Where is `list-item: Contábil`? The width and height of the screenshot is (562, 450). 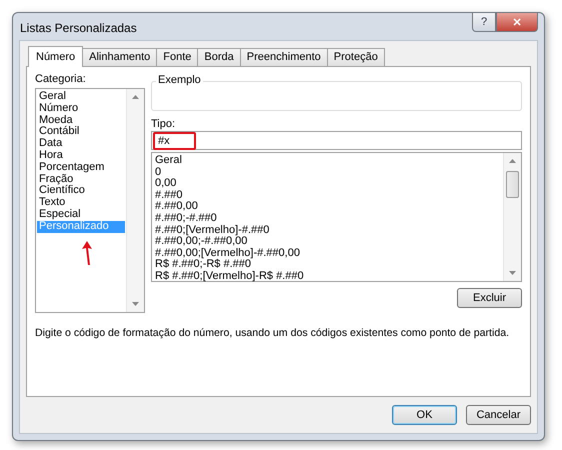 list-item: Contábil is located at coordinates (81, 132).